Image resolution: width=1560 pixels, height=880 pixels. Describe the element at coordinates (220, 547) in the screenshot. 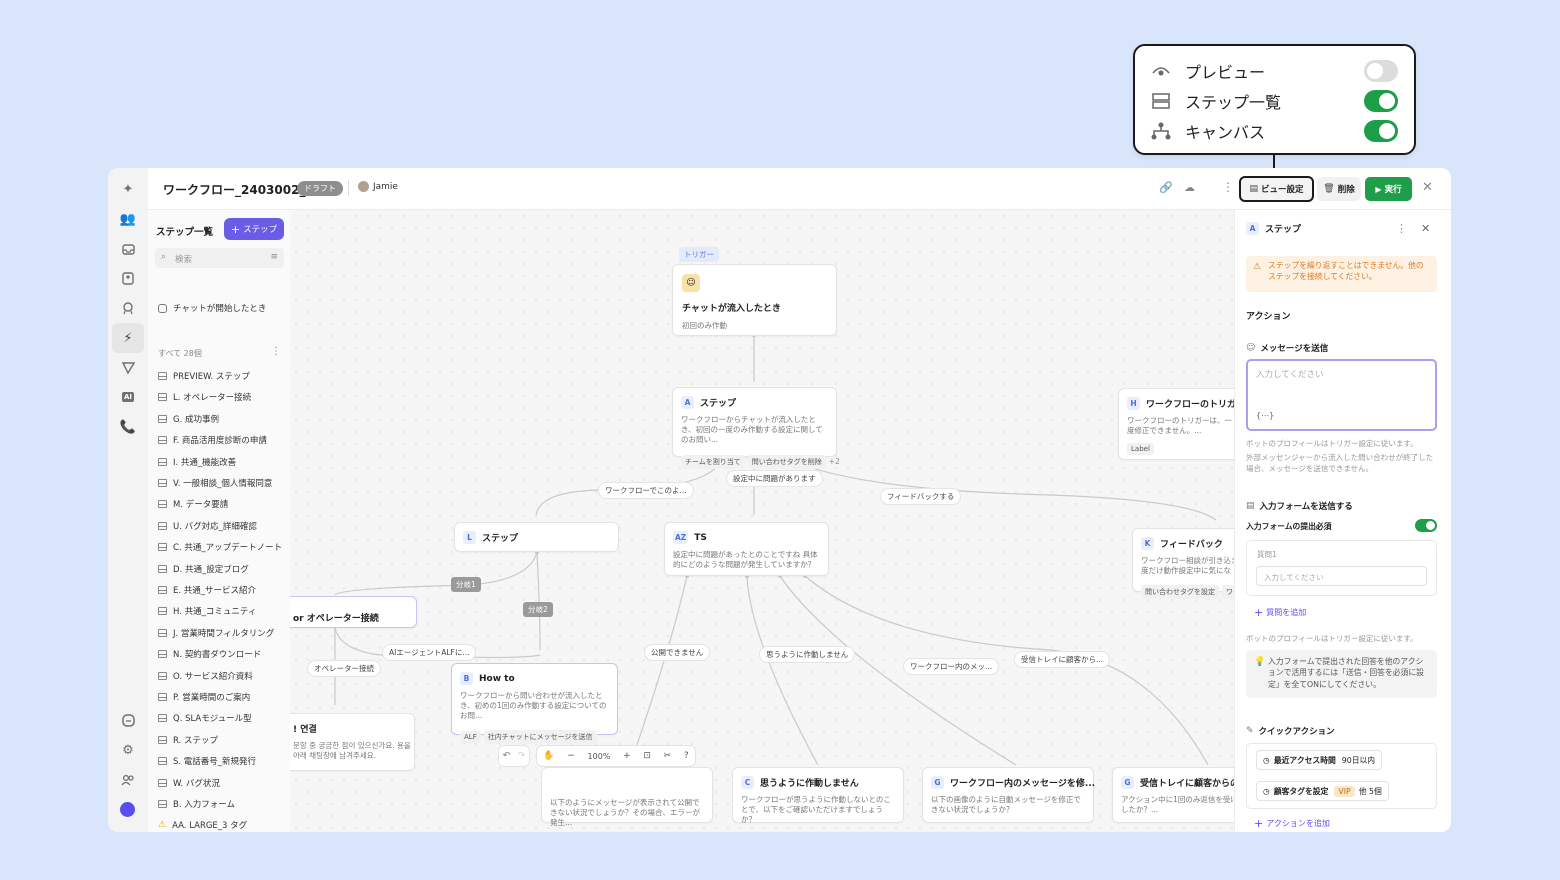

I see `step-list-item: C. 共通_アップデートノート` at that location.